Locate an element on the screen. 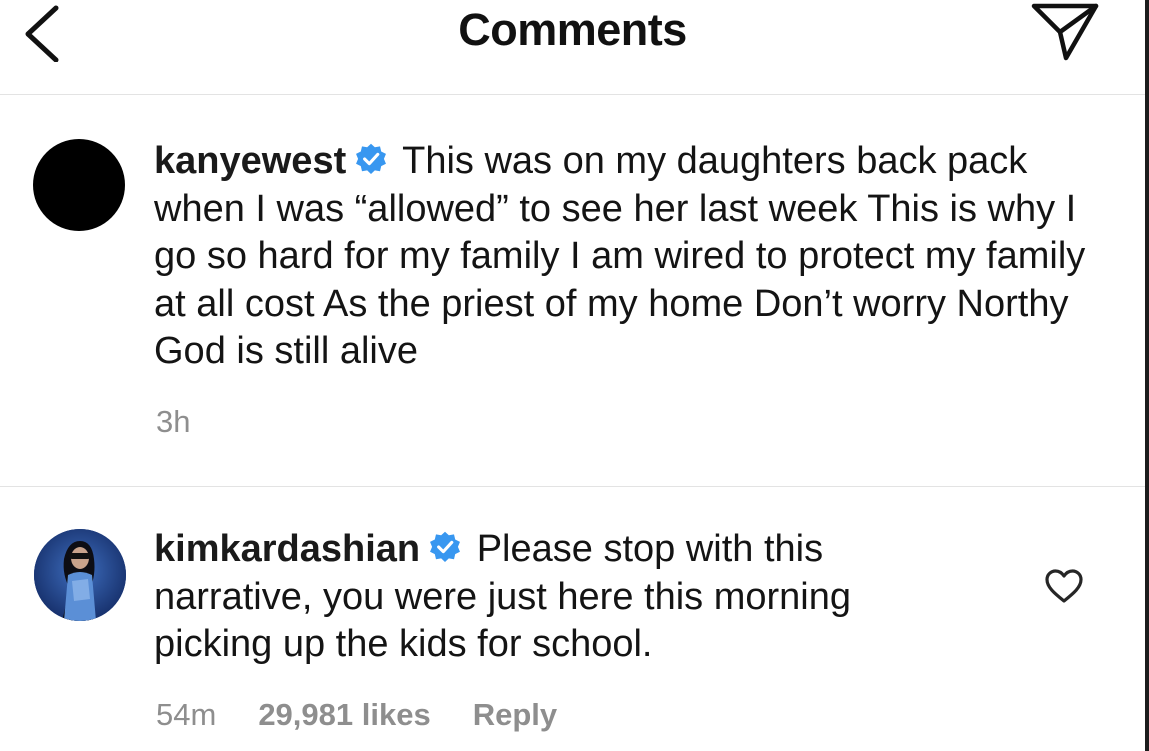 The image size is (1149, 751). reply-button: Reply is located at coordinates (515, 715).